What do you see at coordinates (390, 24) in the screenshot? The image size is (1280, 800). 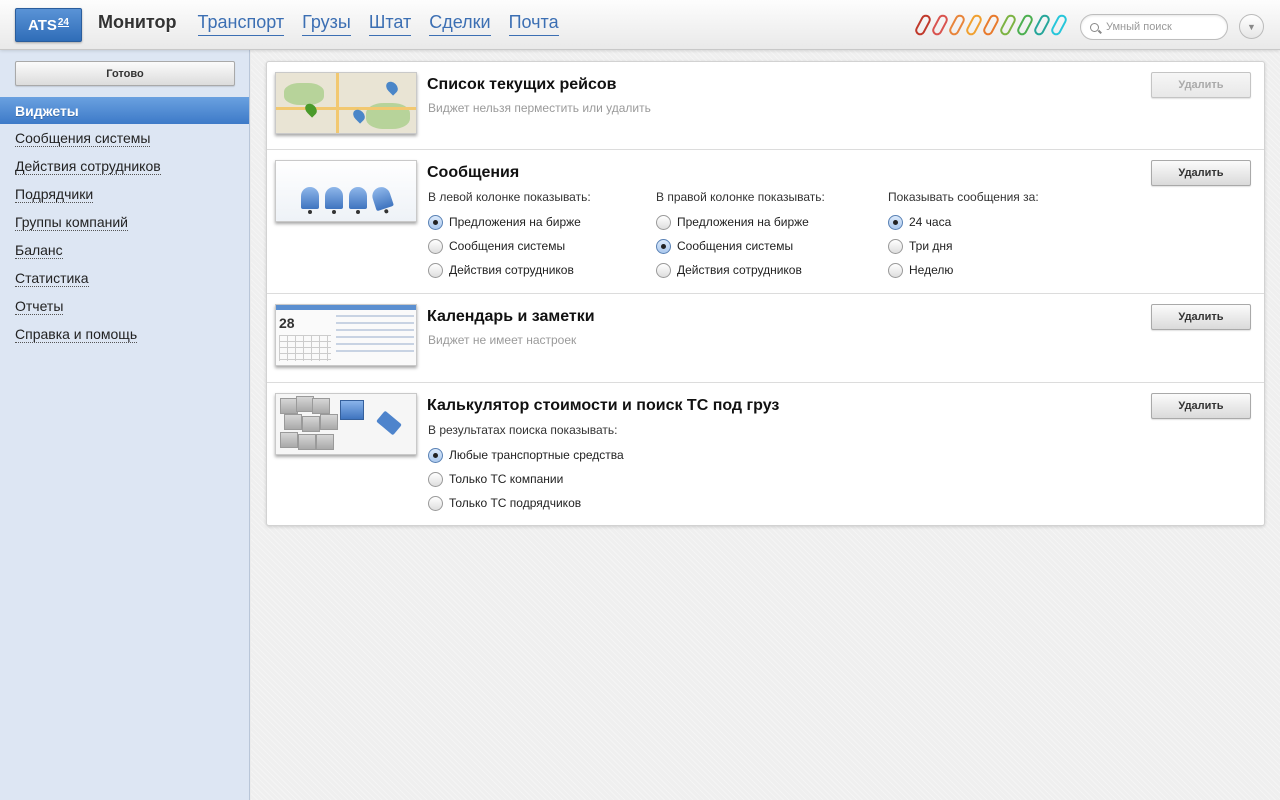 I see `nav-link-staff: Штат` at bounding box center [390, 24].